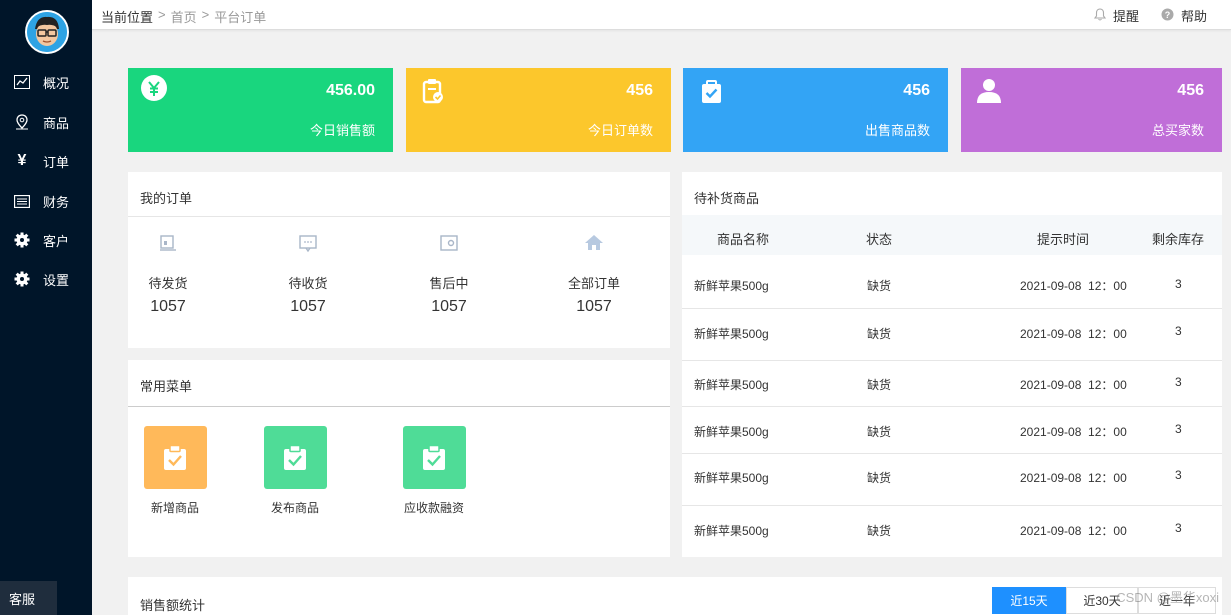 The height and width of the screenshot is (615, 1231). I want to click on stat-card-products: 456 出售商品数, so click(815, 110).